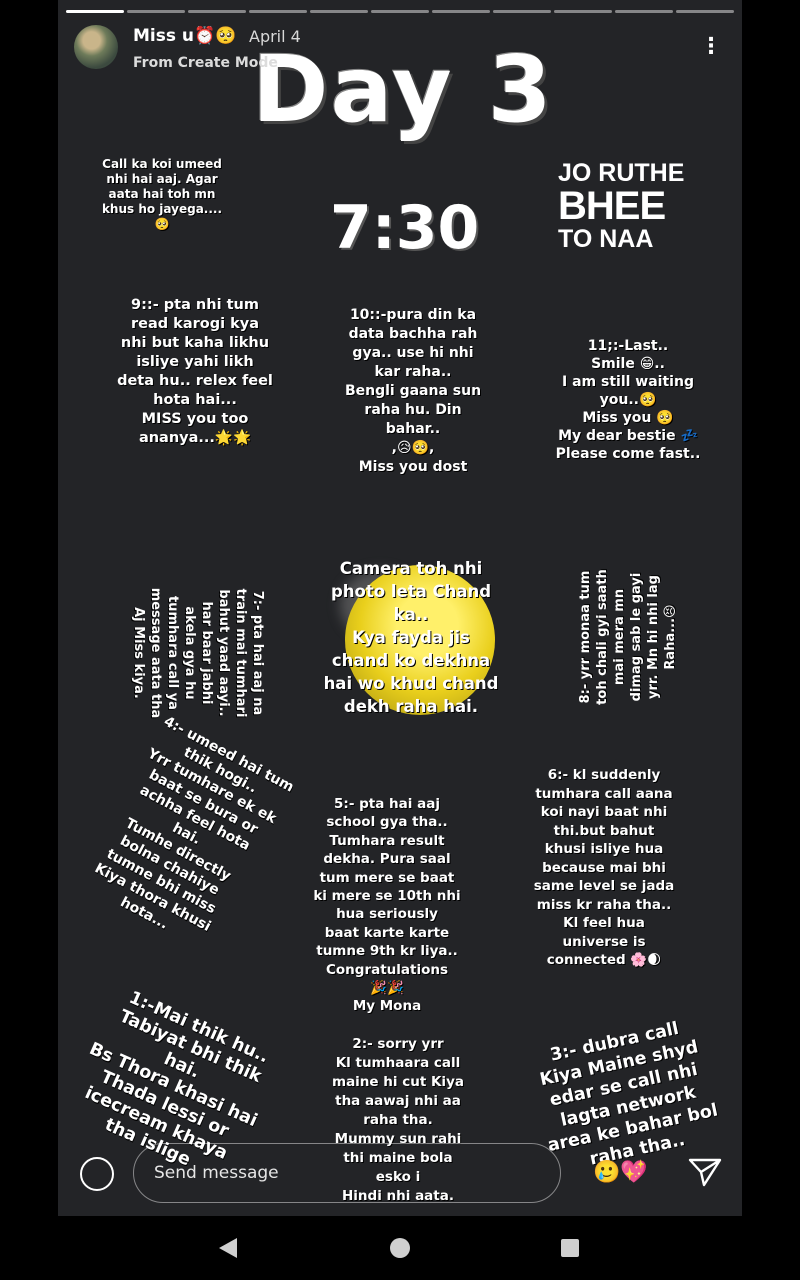 The width and height of the screenshot is (800, 1280). Describe the element at coordinates (612, 206) in the screenshot. I see `slogan-line-2: BHEE` at that location.